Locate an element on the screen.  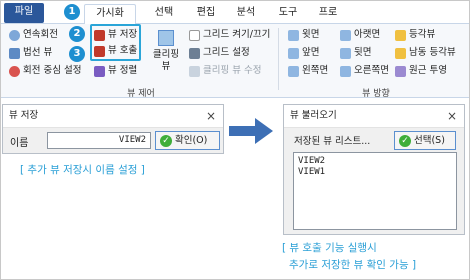
view-left-label: 왼쪽면 is located at coordinates (315, 70).